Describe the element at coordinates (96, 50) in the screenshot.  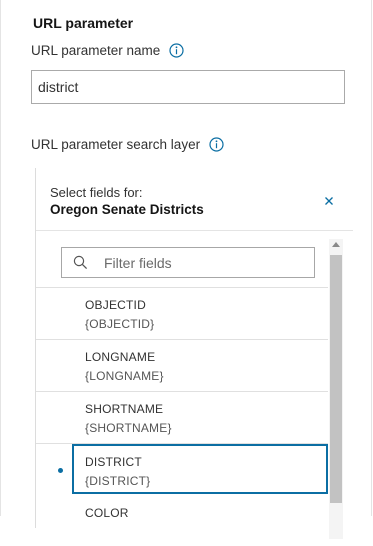
I see `url-parameter-name-label-text: URL parameter name` at that location.